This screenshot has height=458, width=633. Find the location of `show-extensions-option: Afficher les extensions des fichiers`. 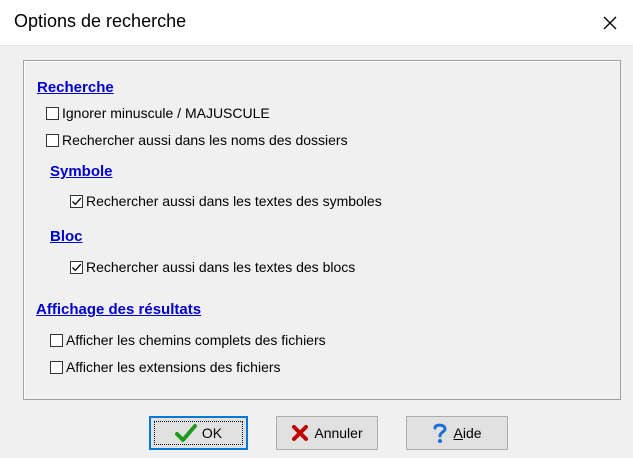

show-extensions-option: Afficher les extensions des fichiers is located at coordinates (165, 367).